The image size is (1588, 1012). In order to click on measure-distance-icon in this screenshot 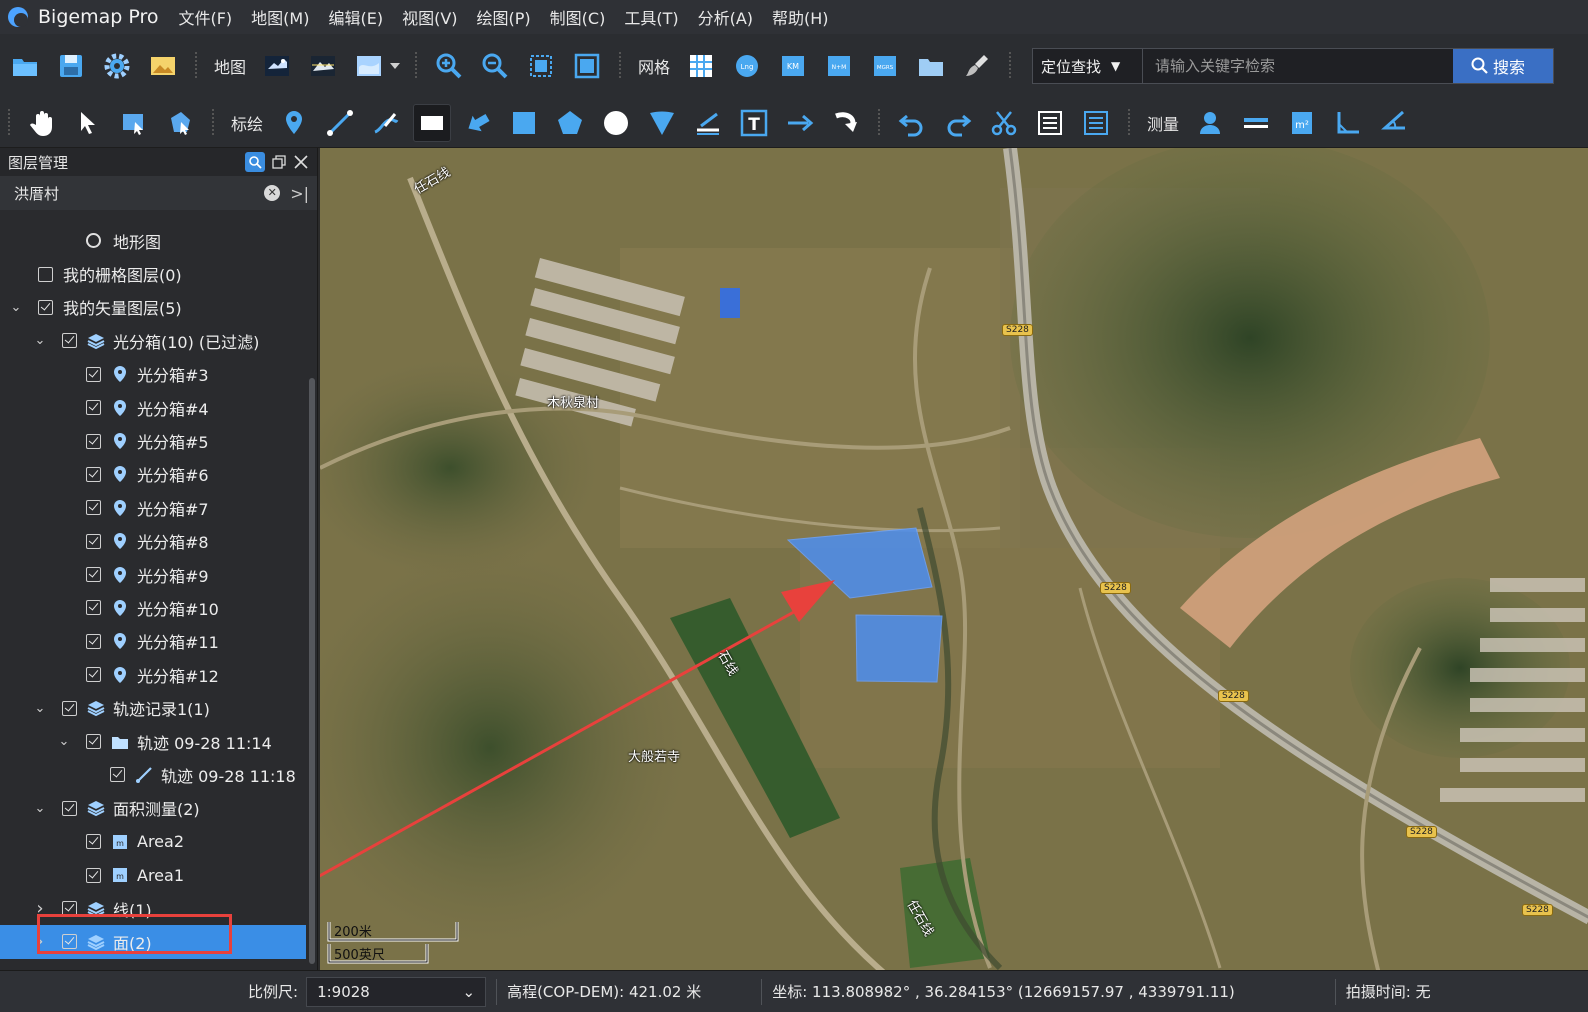, I will do `click(1256, 123)`.